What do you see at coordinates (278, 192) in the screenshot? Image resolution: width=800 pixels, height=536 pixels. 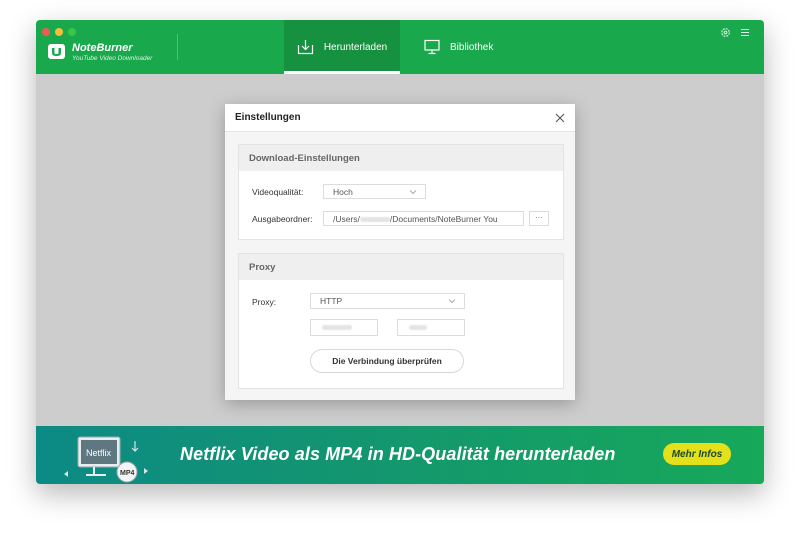 I see `video-quality-label: Videoqualität:` at bounding box center [278, 192].